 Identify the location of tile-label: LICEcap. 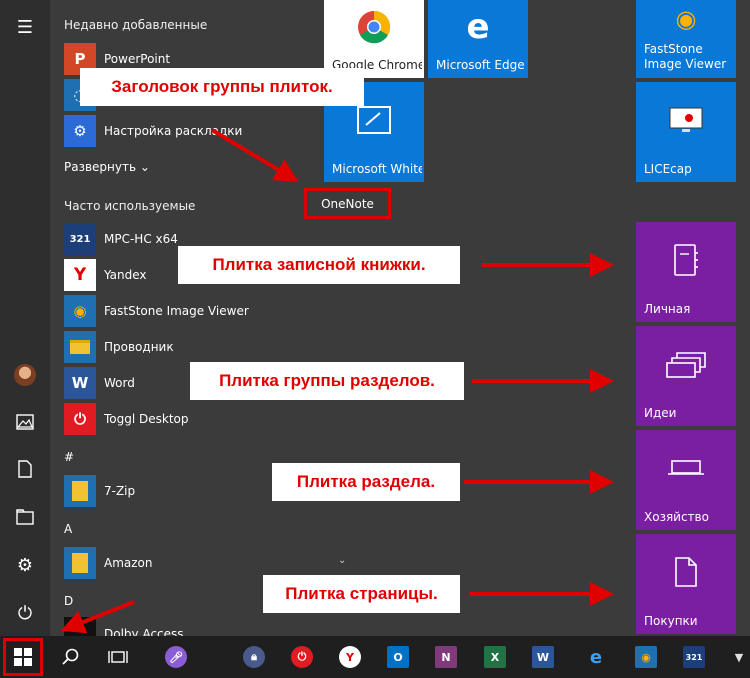
(668, 169).